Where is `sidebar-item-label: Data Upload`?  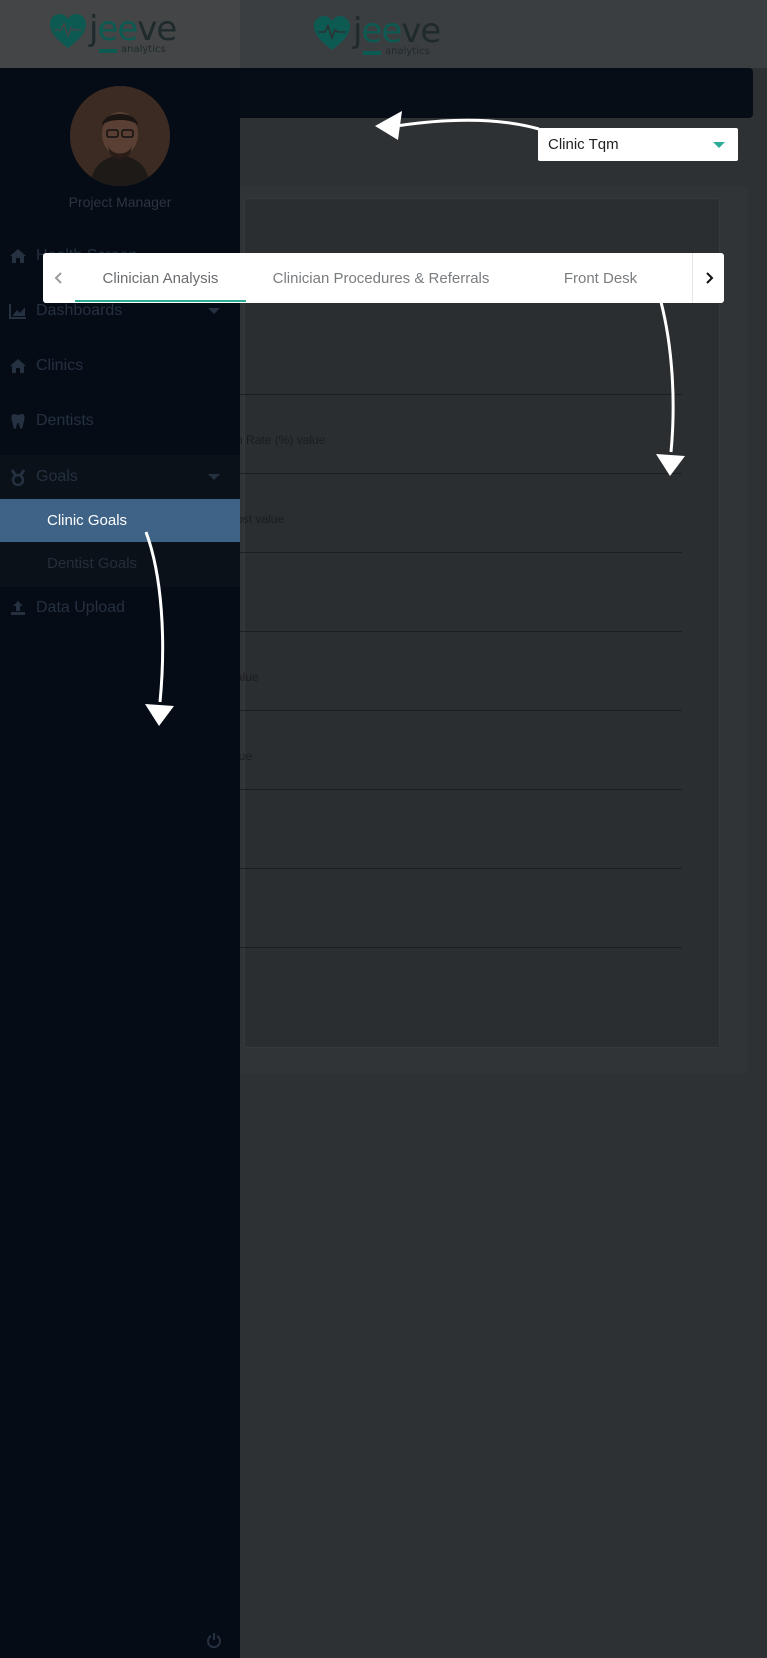 sidebar-item-label: Data Upload is located at coordinates (80, 607).